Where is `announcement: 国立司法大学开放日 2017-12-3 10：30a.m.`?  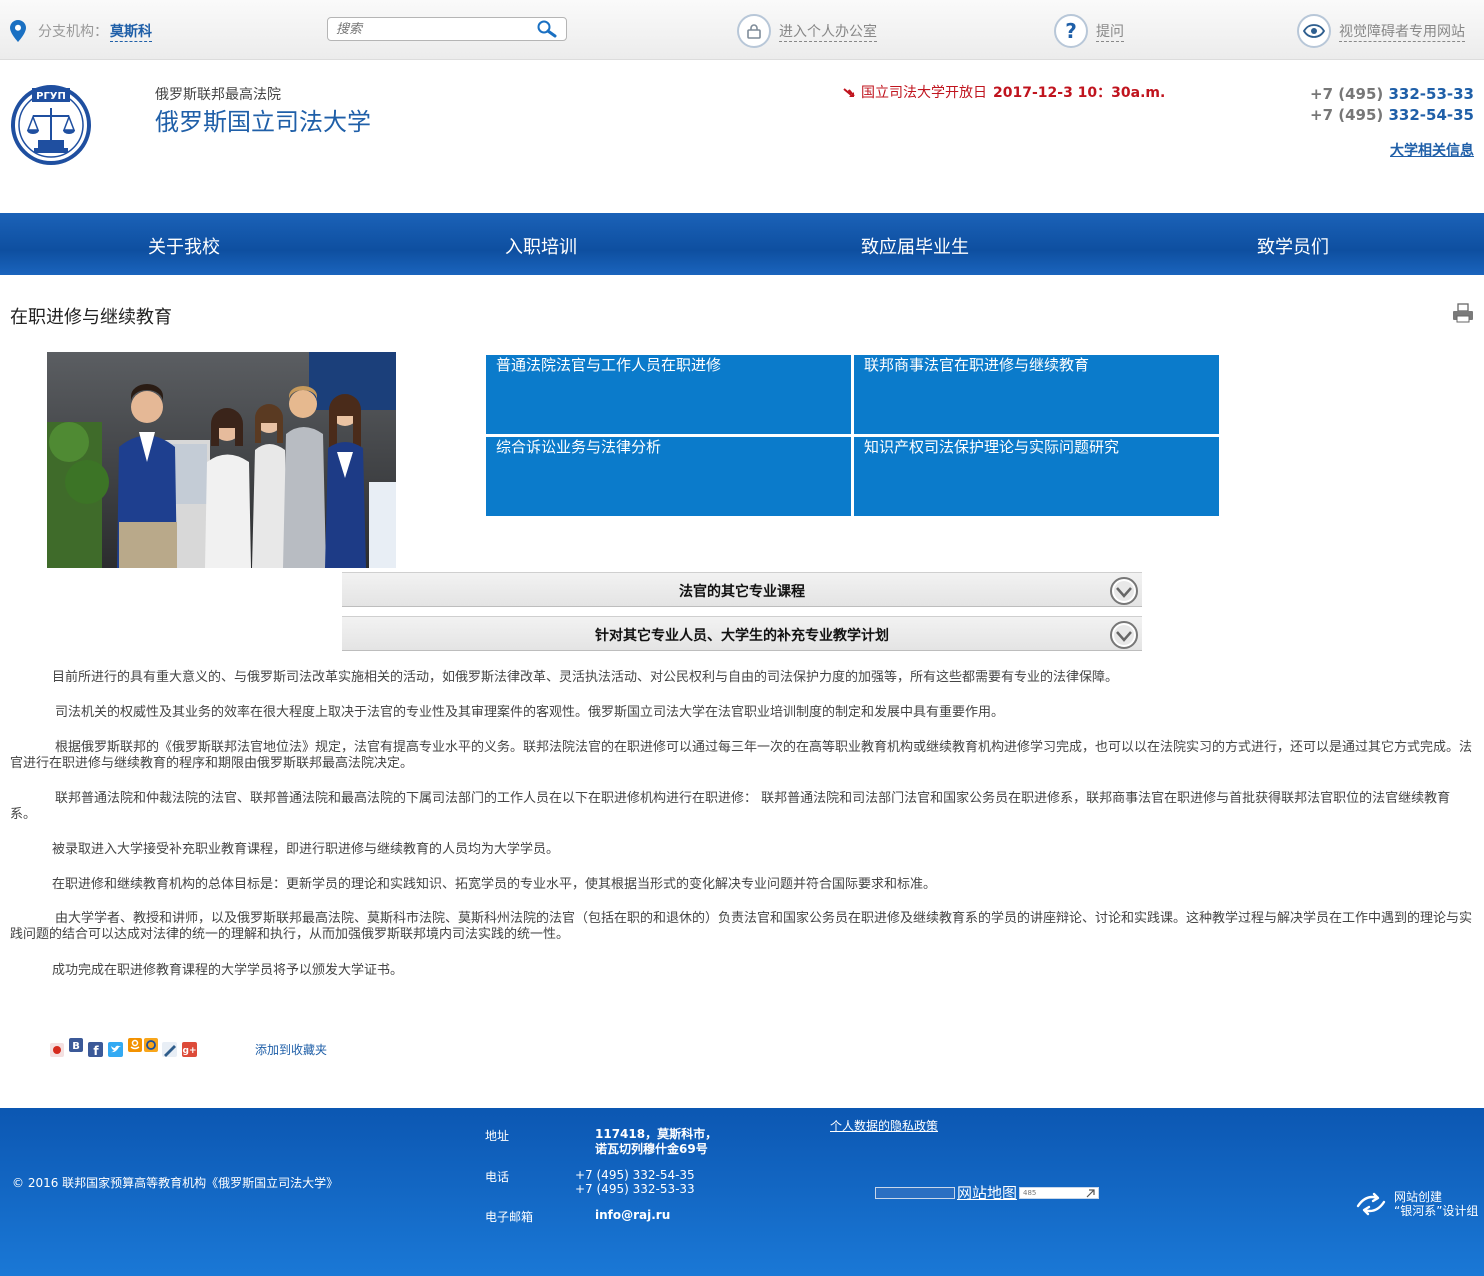 announcement: 国立司法大学开放日 2017-12-3 10：30a.m. is located at coordinates (1004, 92).